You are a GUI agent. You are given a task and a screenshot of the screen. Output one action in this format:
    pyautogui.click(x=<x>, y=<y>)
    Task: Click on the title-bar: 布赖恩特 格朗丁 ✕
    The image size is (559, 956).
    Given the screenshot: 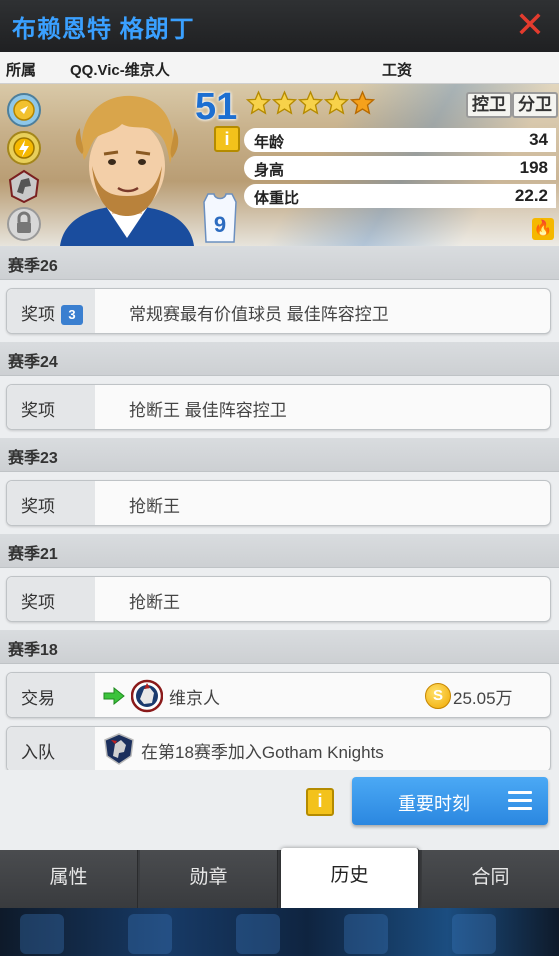 What is the action you would take?
    pyautogui.click(x=279, y=26)
    